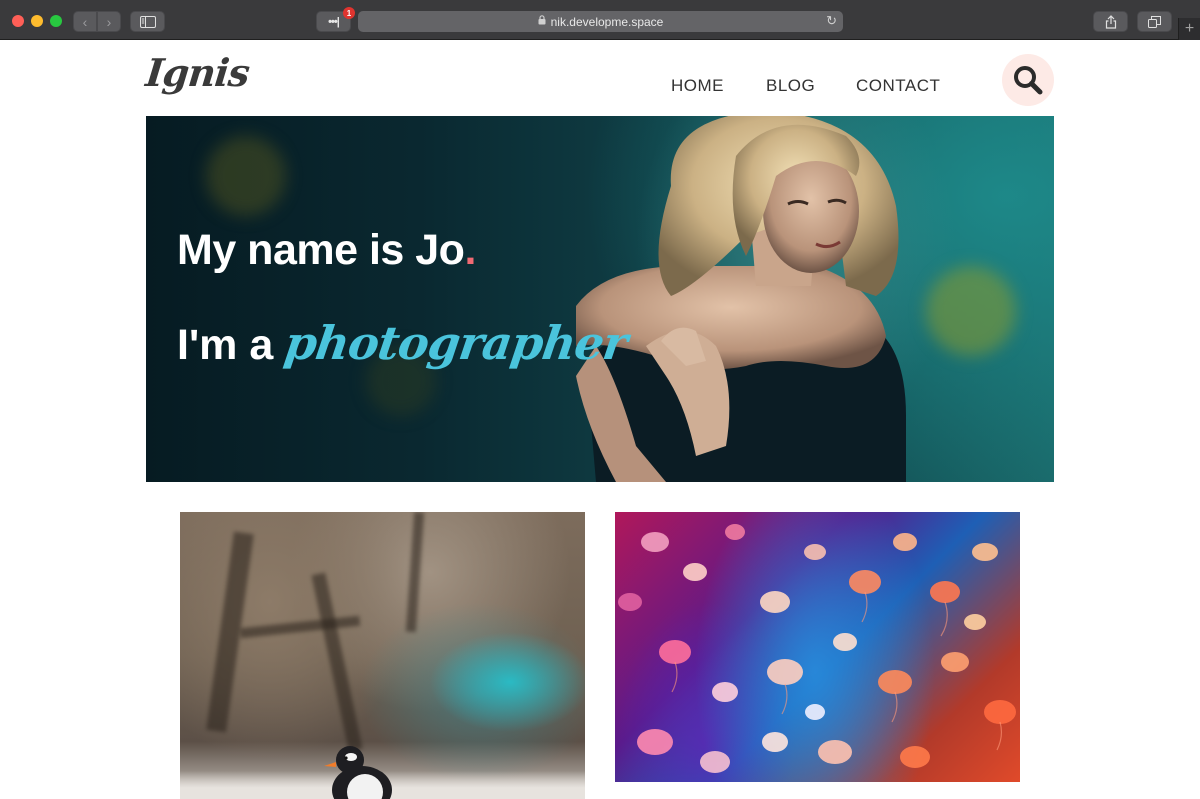 The image size is (1200, 799). I want to click on hero-heading-text: My name is Jo, so click(321, 250).